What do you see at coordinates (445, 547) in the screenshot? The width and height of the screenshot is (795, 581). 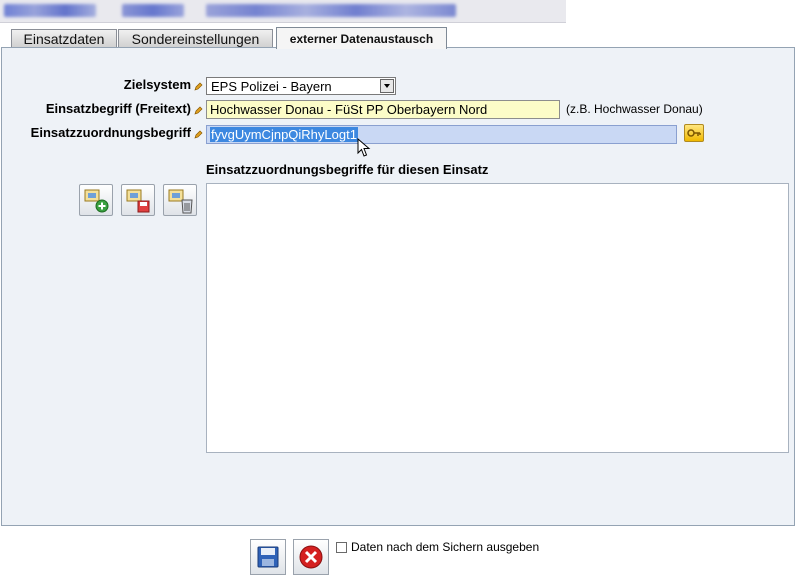 I see `output-after-save-label: Daten nach dem Sichern ausgeben` at bounding box center [445, 547].